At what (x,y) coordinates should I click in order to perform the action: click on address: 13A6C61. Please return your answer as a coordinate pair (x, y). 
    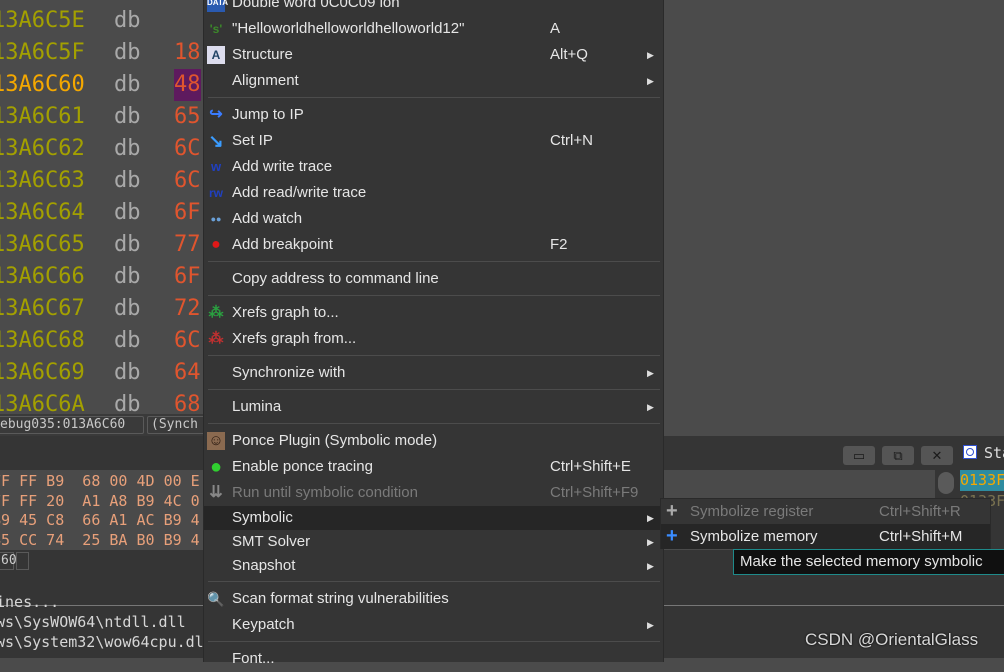
    Looking at the image, I should click on (42, 116).